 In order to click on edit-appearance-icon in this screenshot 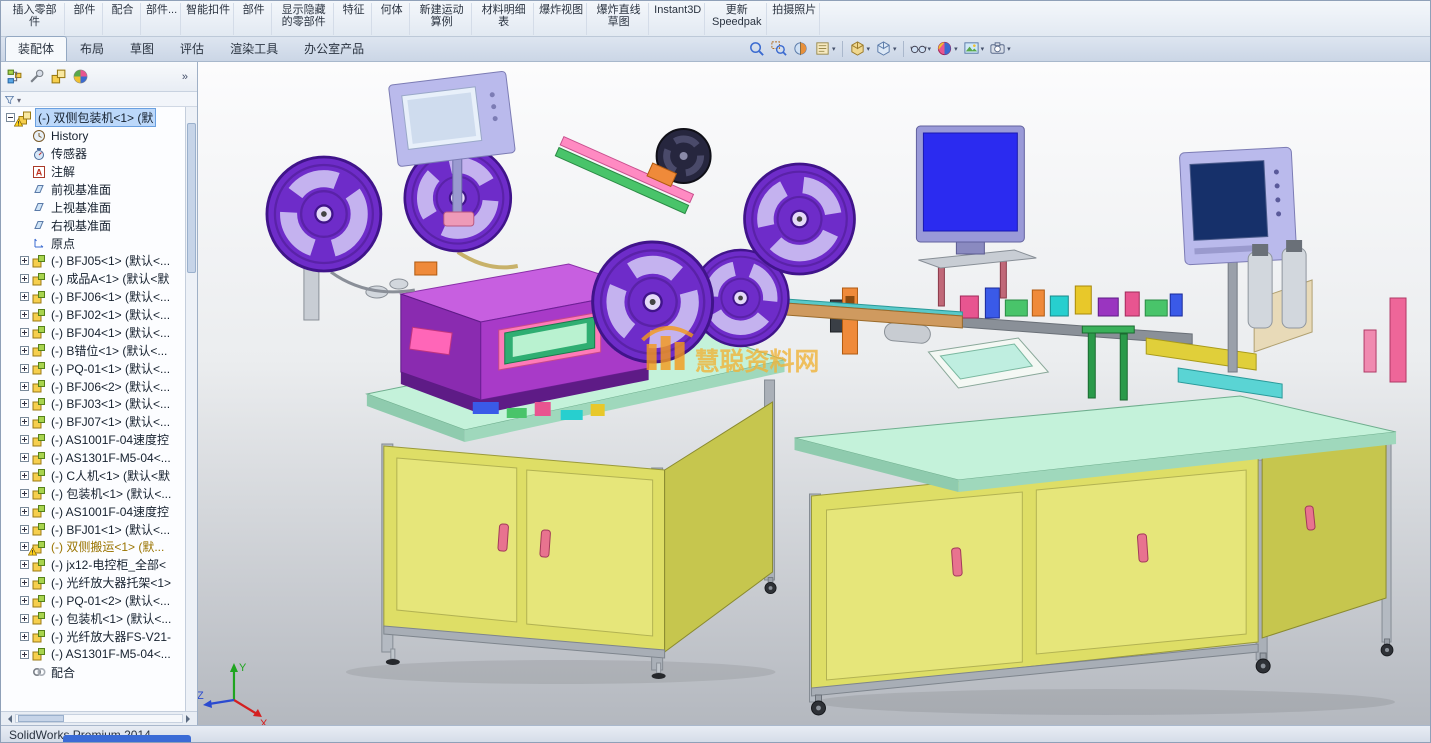, I will do `click(947, 48)`.